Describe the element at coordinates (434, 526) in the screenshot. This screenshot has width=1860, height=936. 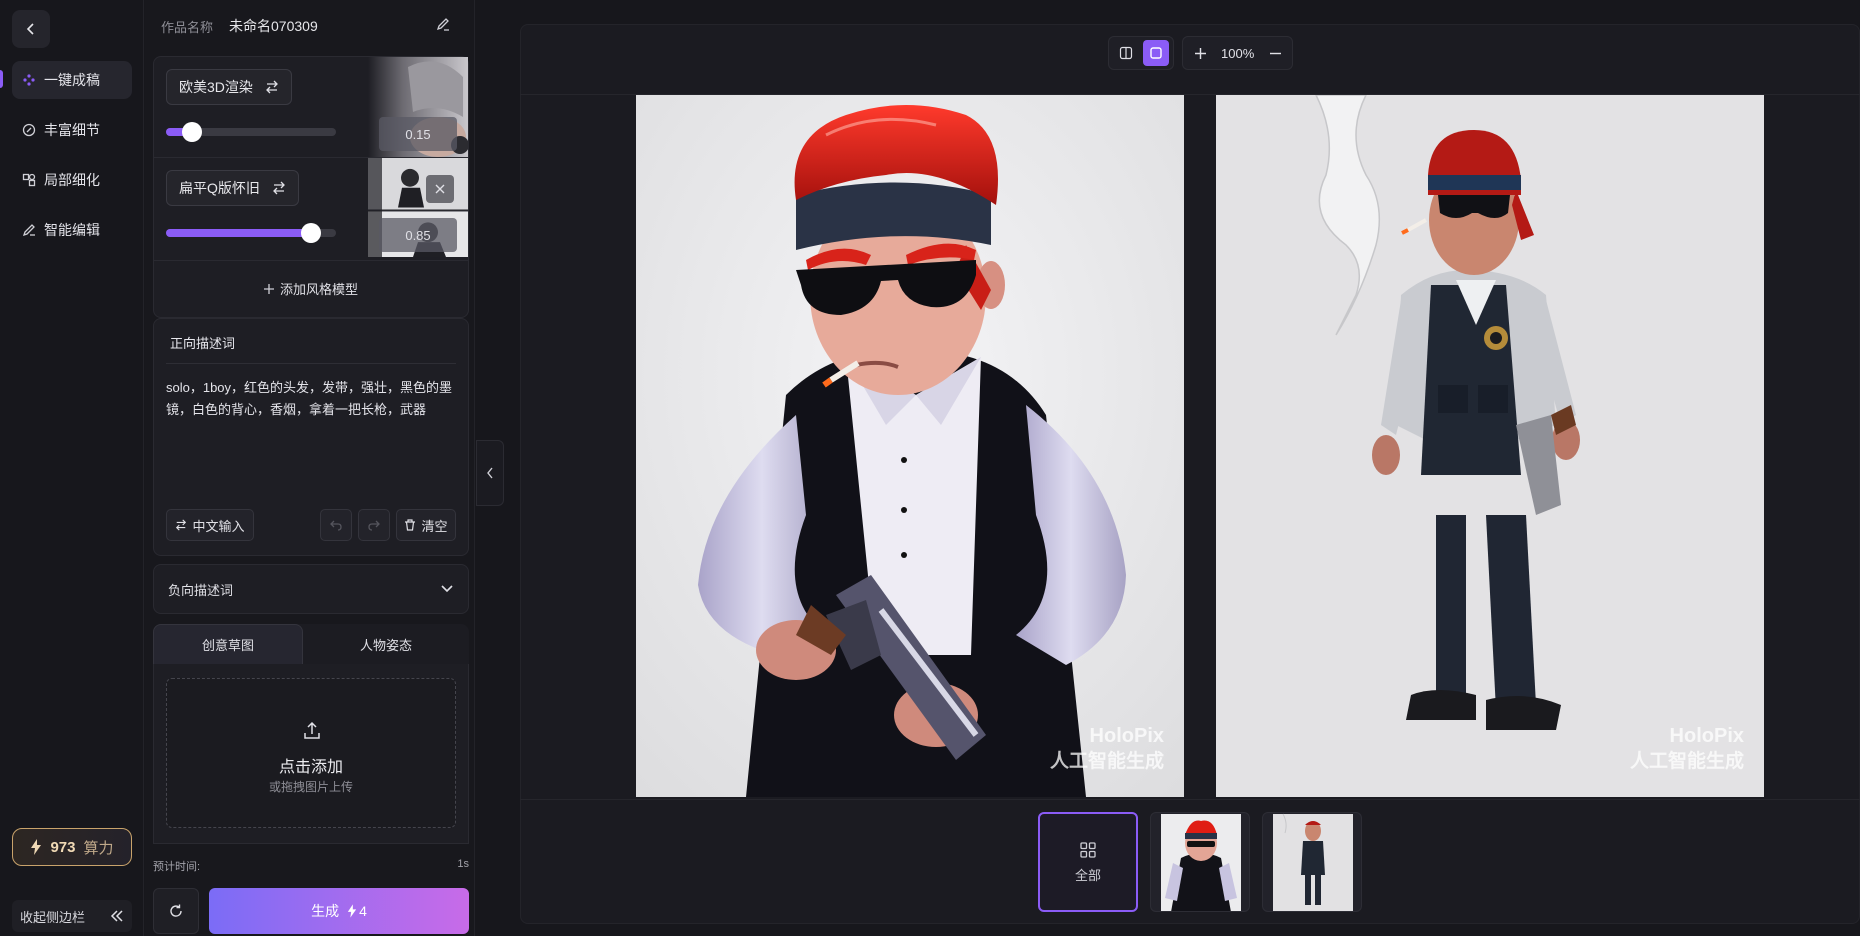
I see `clear-label: 清空` at that location.